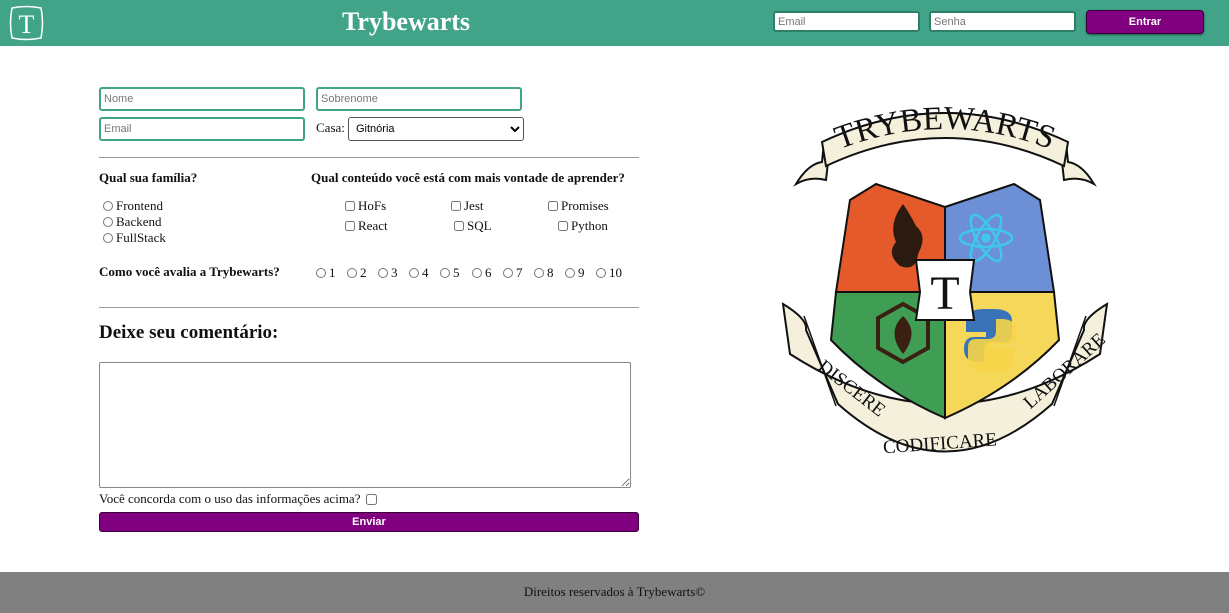 The height and width of the screenshot is (613, 1229). I want to click on page-footer: Direitos reservados à Trybewarts©, so click(614, 592).